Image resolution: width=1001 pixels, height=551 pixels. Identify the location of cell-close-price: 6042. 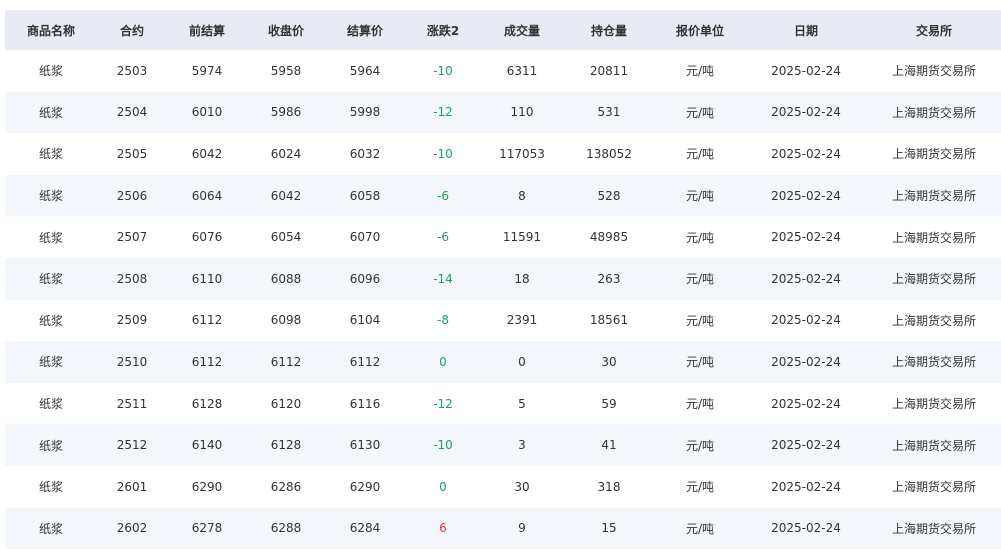
(286, 195).